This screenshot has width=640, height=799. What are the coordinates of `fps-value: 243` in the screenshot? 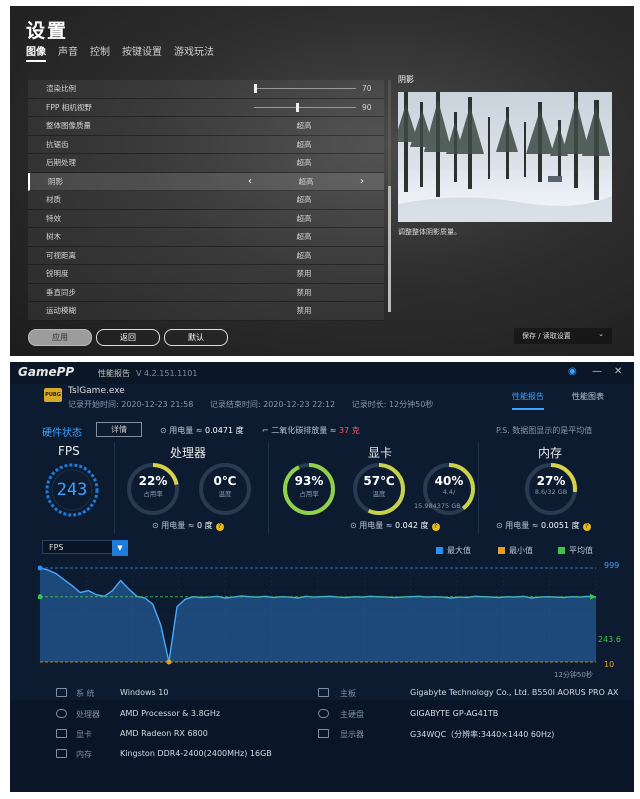 It's located at (72, 490).